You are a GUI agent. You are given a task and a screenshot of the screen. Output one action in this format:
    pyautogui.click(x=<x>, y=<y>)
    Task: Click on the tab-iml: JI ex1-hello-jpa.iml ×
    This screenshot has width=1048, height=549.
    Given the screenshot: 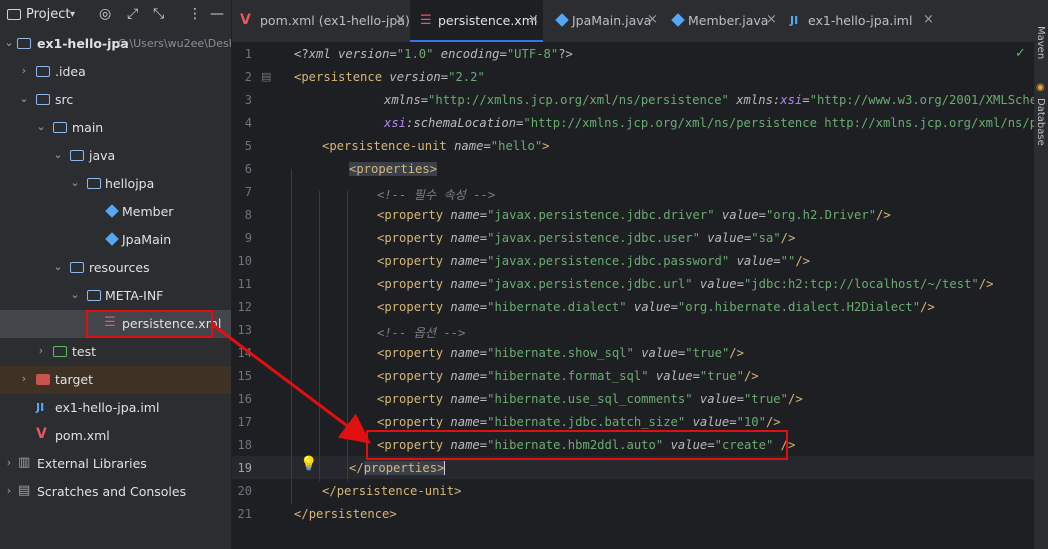 What is the action you would take?
    pyautogui.click(x=859, y=21)
    